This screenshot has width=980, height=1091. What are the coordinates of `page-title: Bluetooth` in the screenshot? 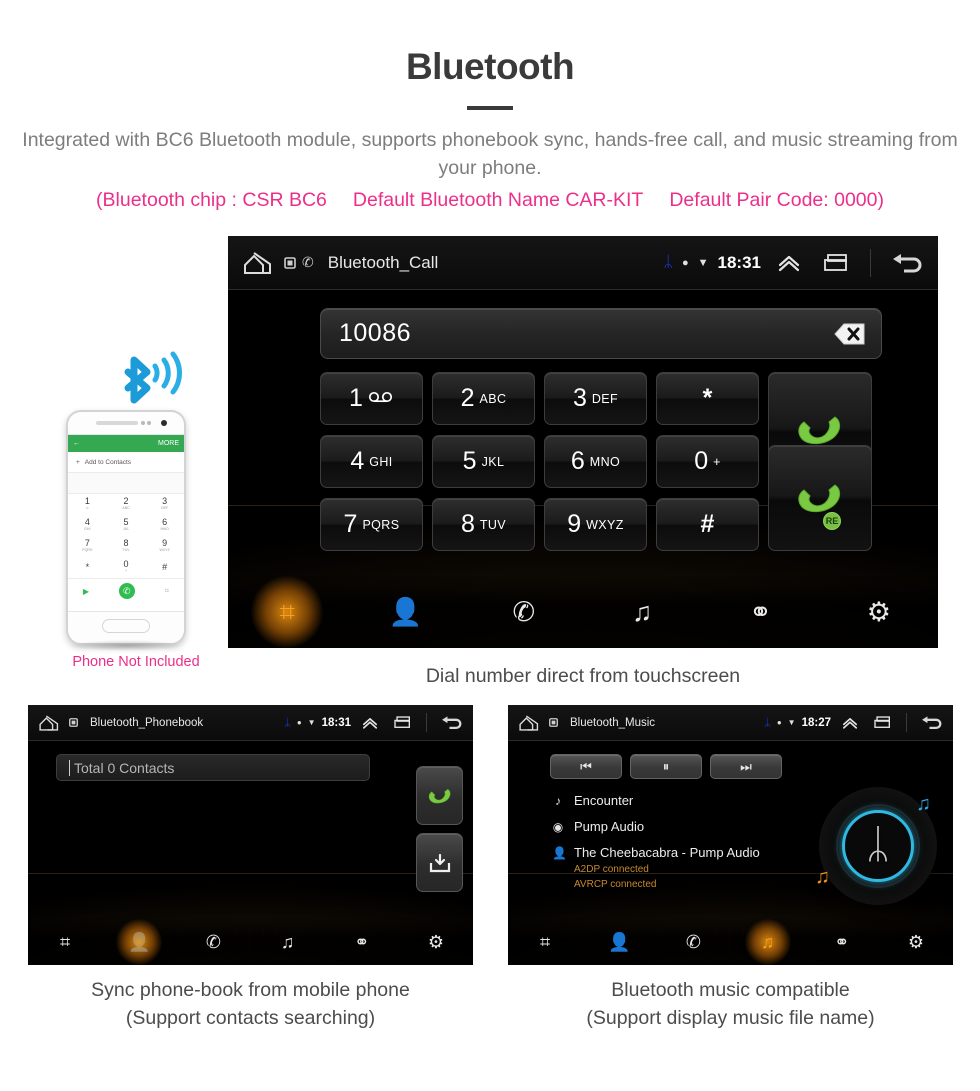 It's located at (490, 66).